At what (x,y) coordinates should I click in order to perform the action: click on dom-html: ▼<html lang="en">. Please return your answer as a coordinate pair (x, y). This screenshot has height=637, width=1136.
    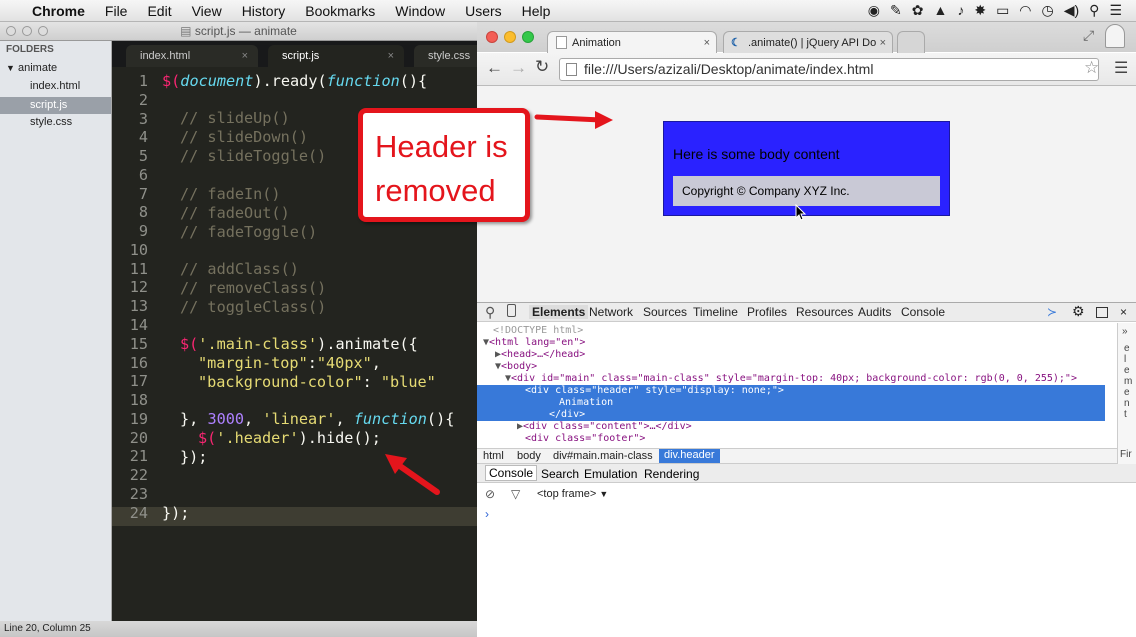
    Looking at the image, I should click on (534, 343).